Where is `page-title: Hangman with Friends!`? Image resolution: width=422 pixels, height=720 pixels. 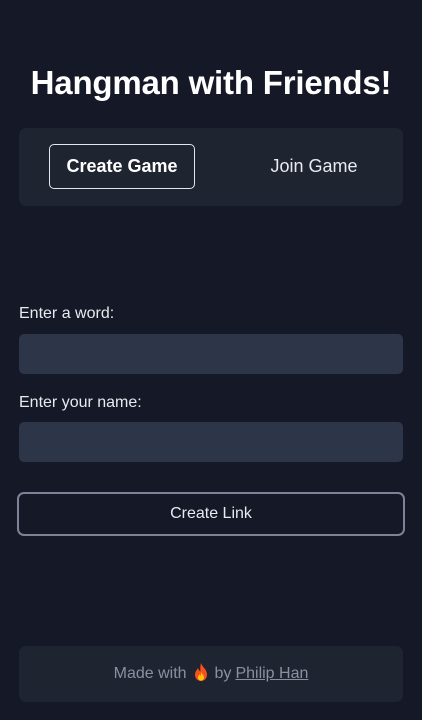 page-title: Hangman with Friends! is located at coordinates (211, 82).